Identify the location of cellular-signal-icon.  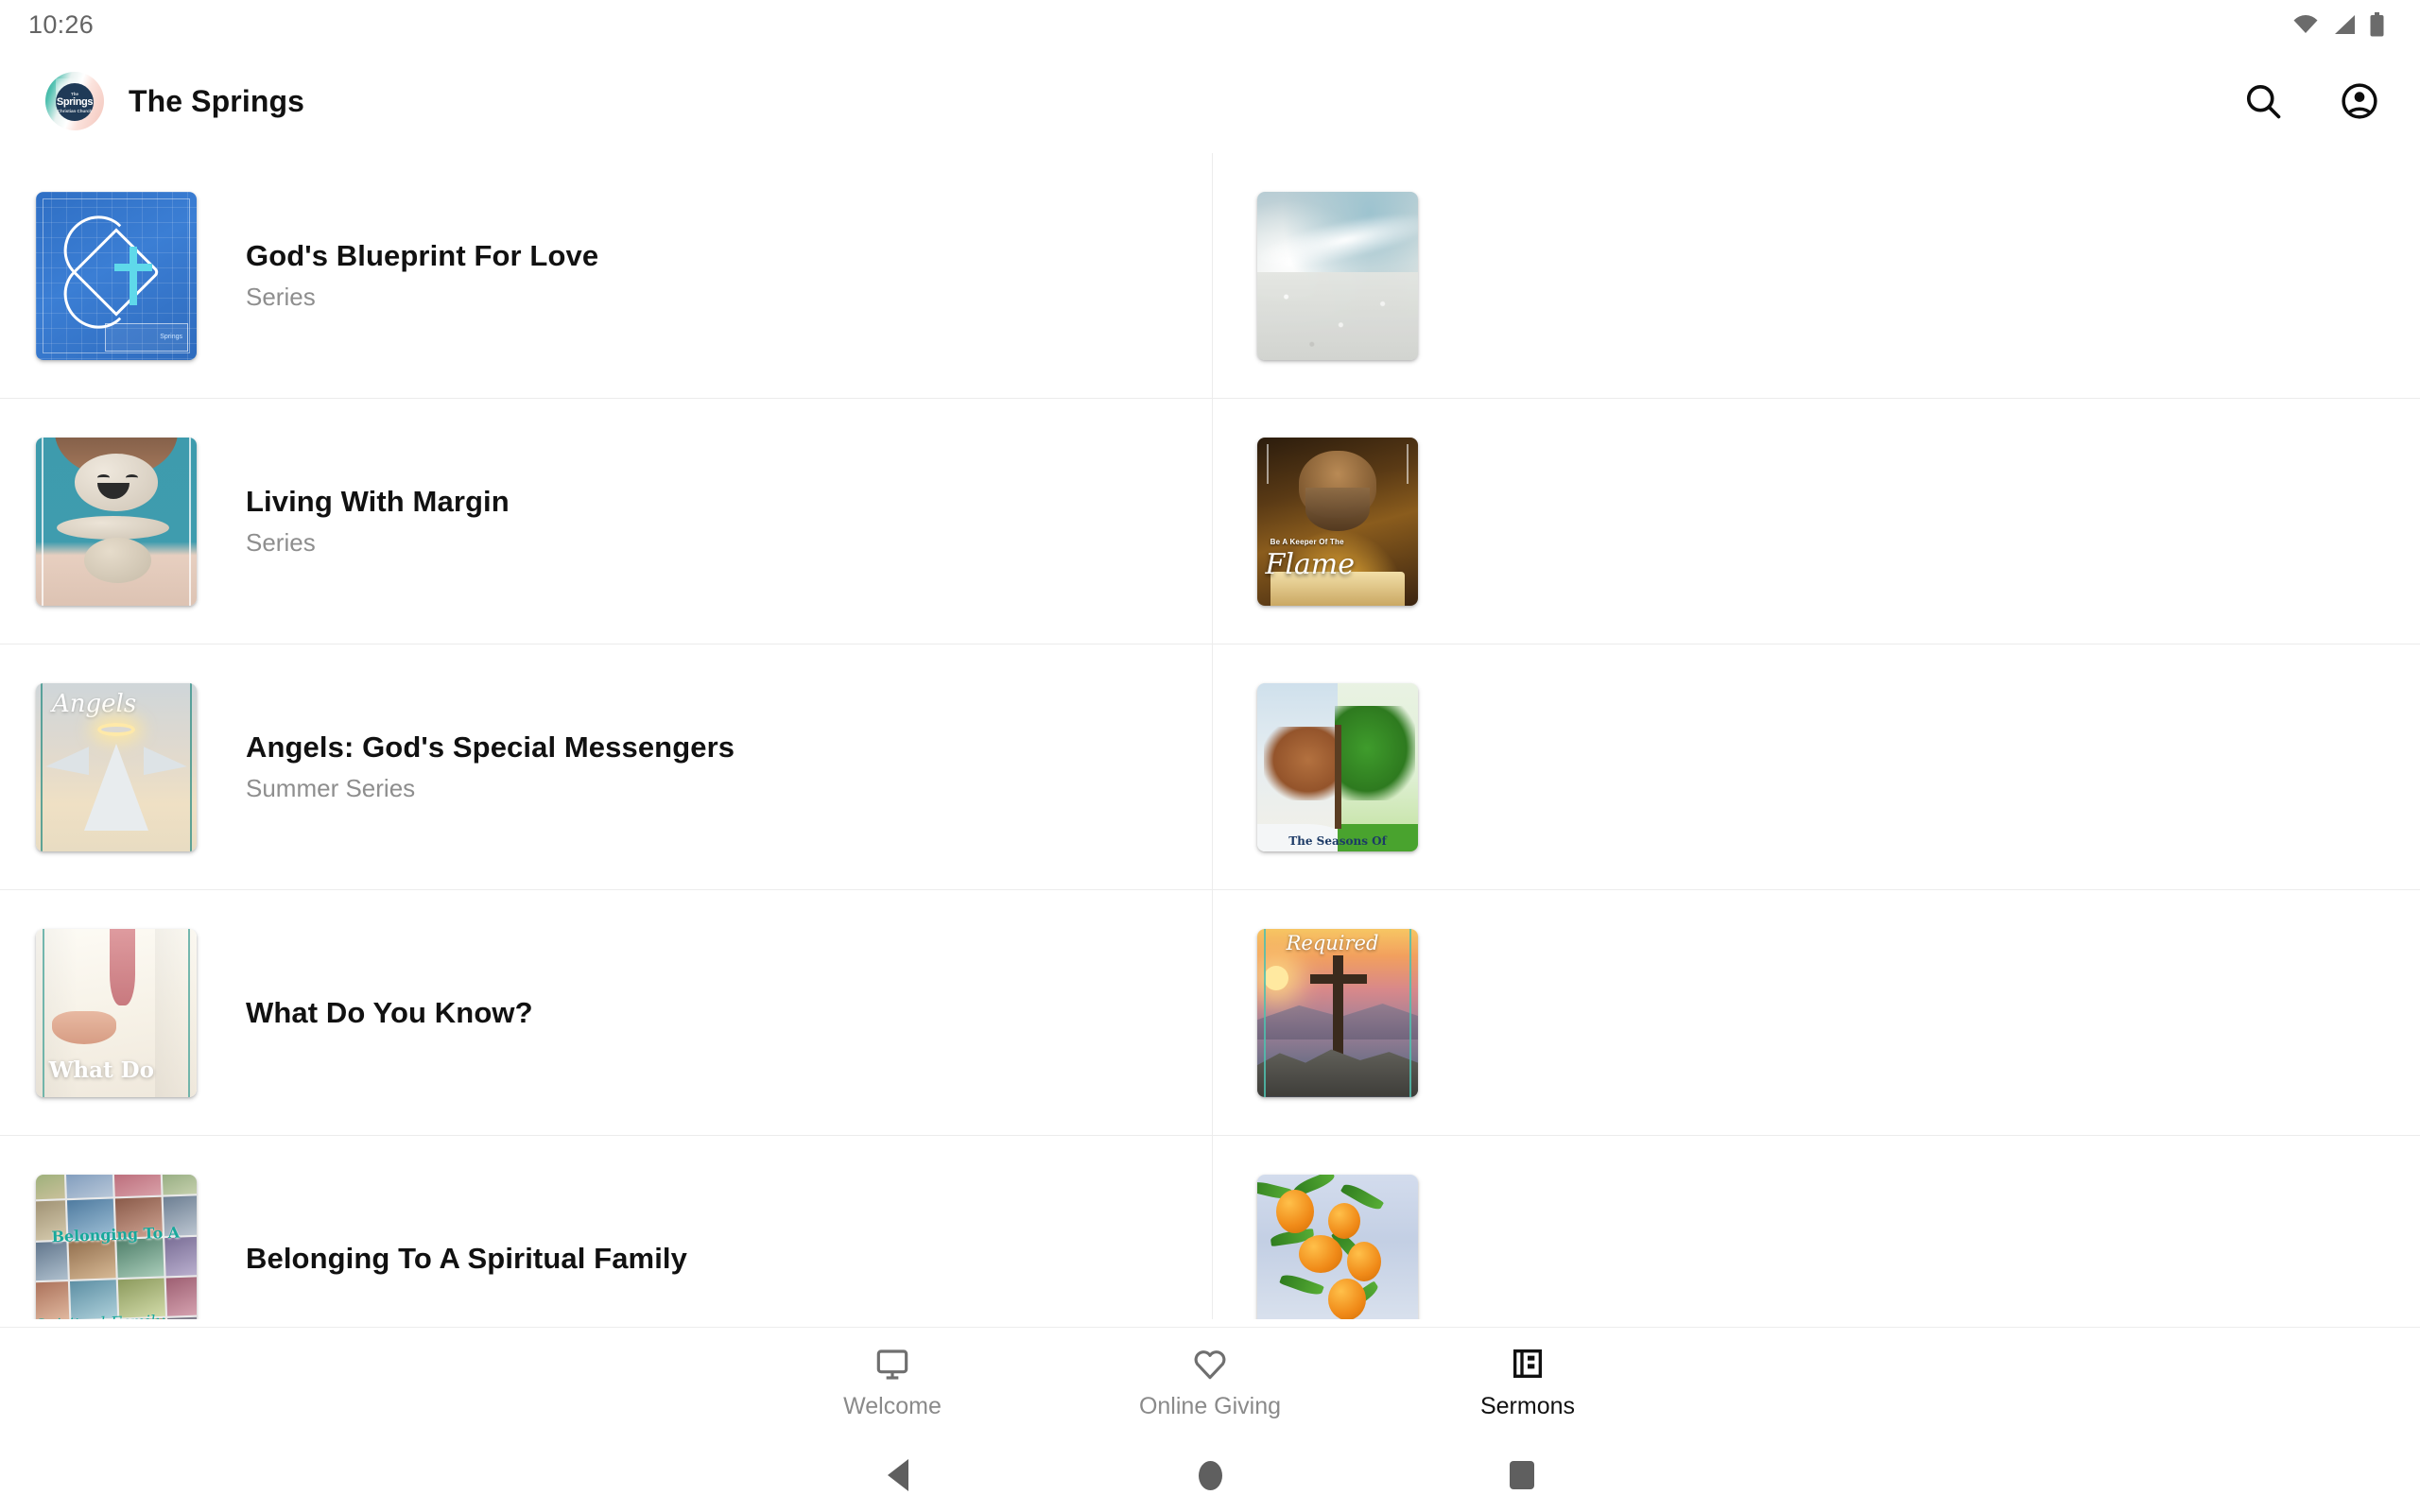
(2345, 24).